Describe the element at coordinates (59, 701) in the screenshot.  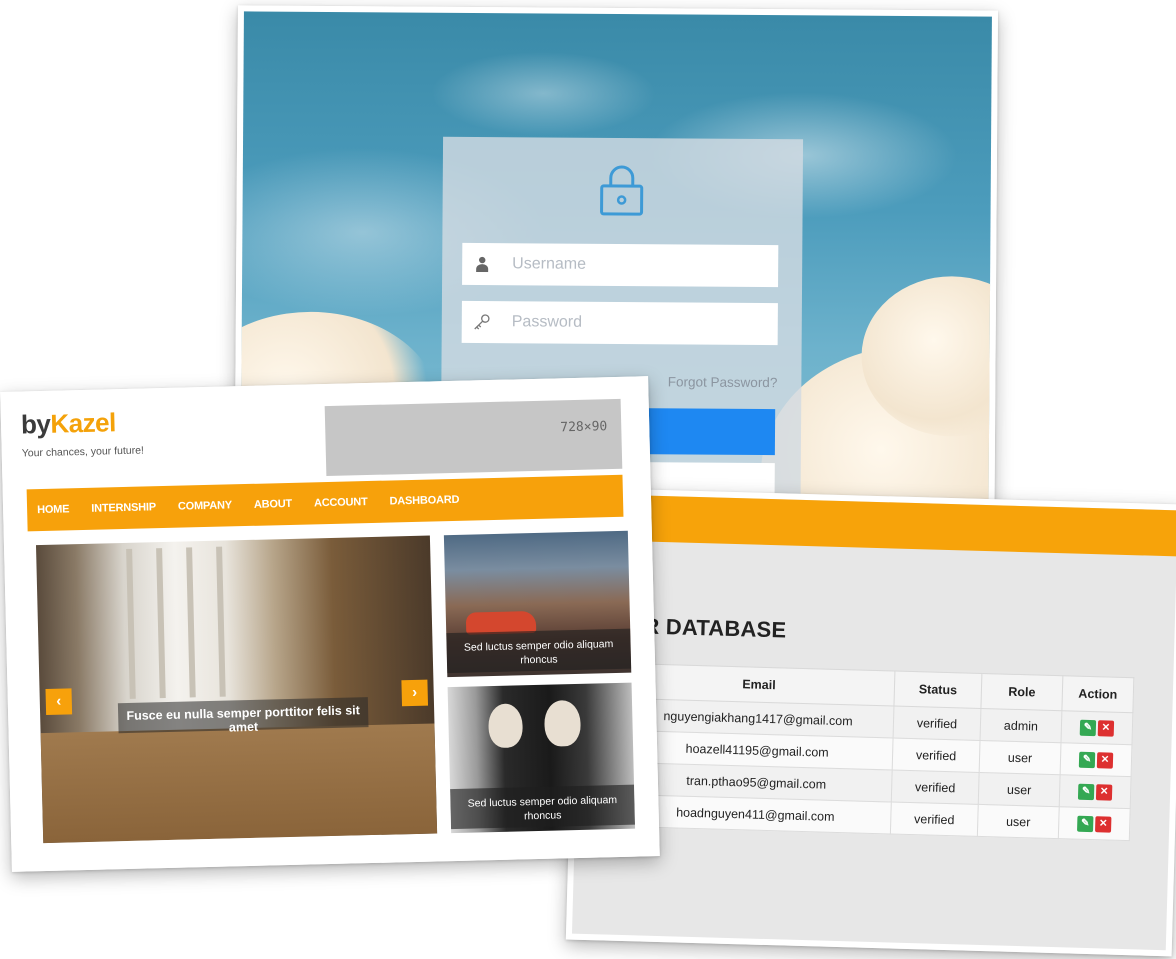
I see `slider-prev-button: ‹` at that location.